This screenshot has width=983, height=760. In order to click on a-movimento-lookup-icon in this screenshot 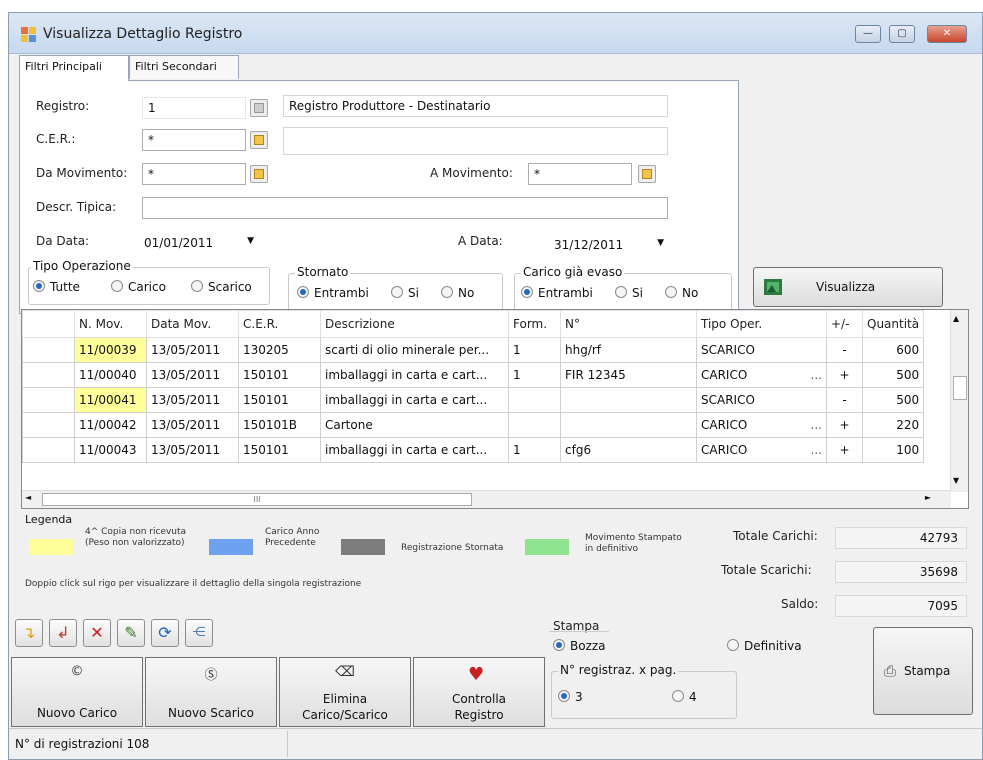, I will do `click(647, 174)`.